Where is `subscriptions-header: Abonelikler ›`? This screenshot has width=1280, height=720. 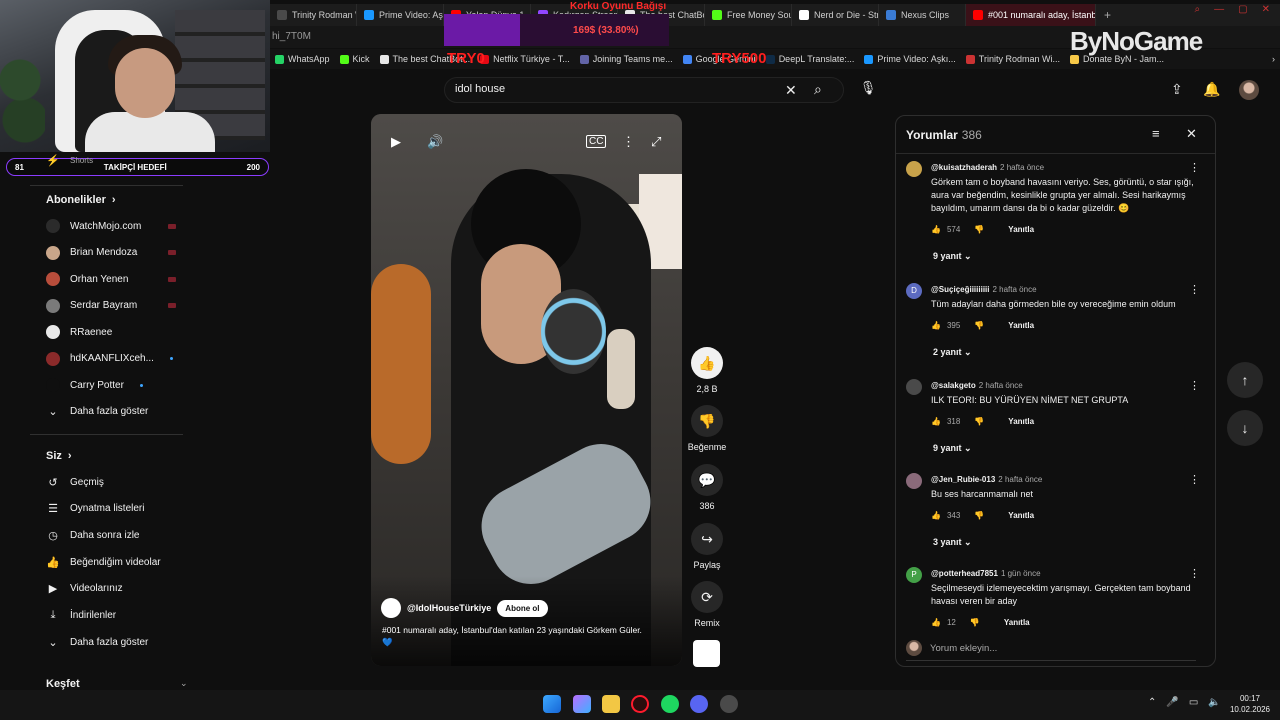 subscriptions-header: Abonelikler › is located at coordinates (81, 200).